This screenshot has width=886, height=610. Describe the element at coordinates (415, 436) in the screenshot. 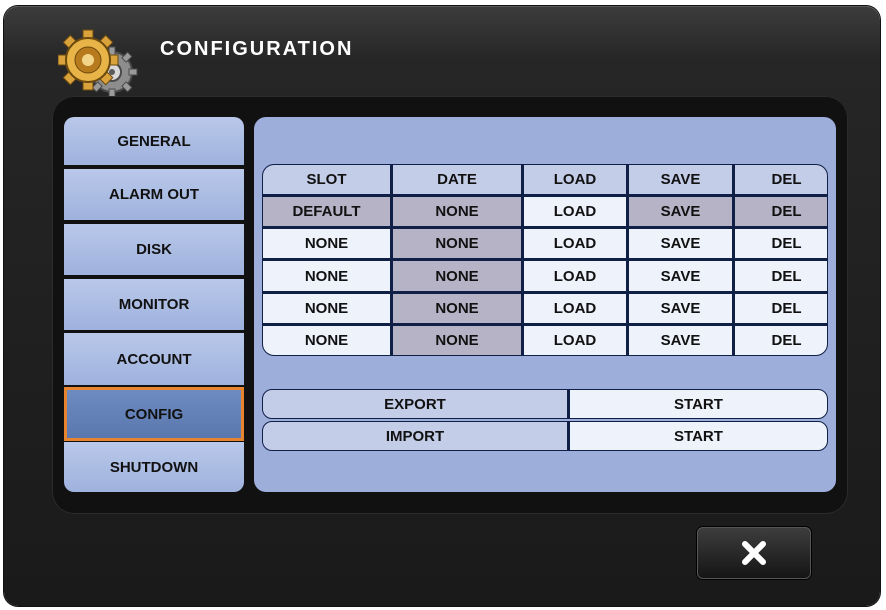

I see `import-label: IMPORT` at that location.